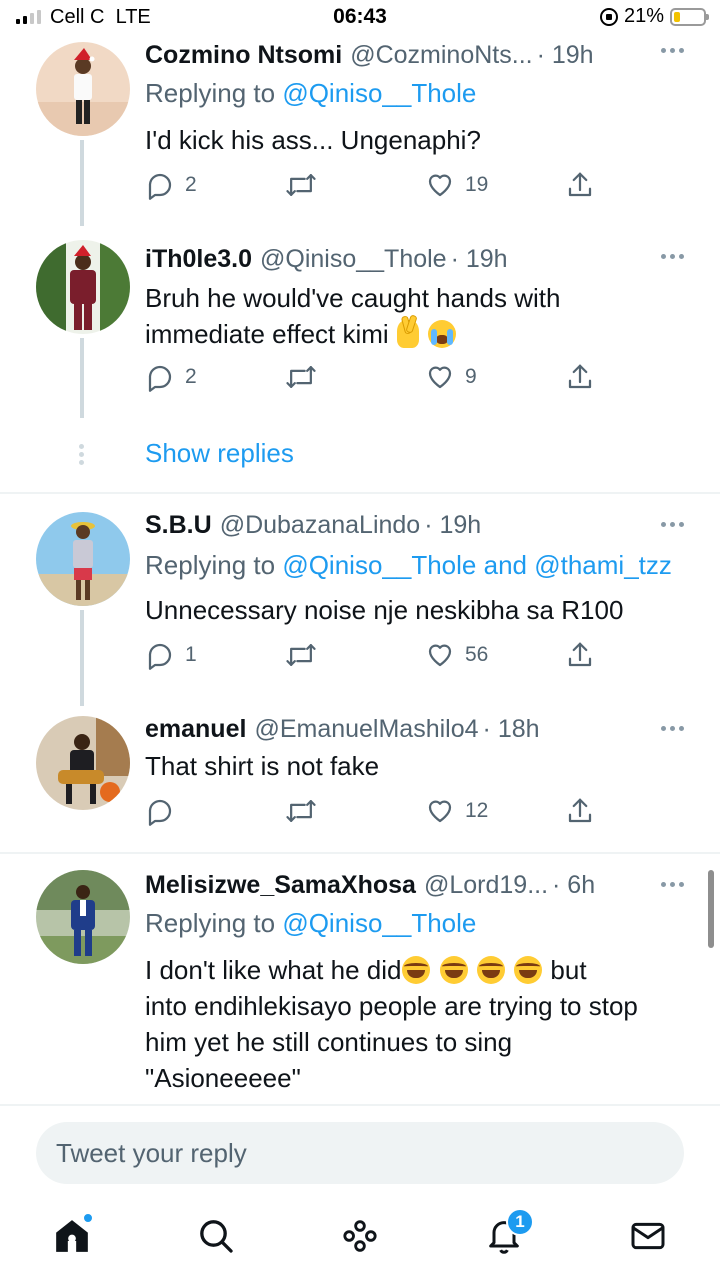  What do you see at coordinates (511, 729) in the screenshot?
I see `tweet-time: · 18h` at bounding box center [511, 729].